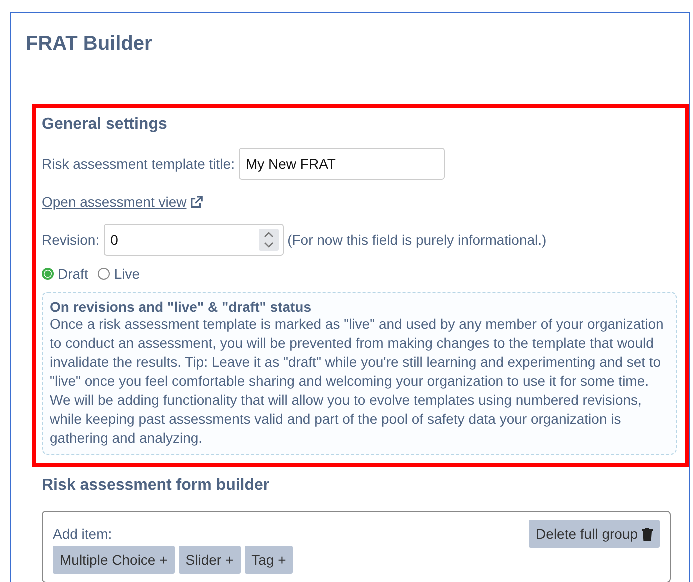 The width and height of the screenshot is (693, 582). Describe the element at coordinates (119, 274) in the screenshot. I see `status-radio: Live` at that location.